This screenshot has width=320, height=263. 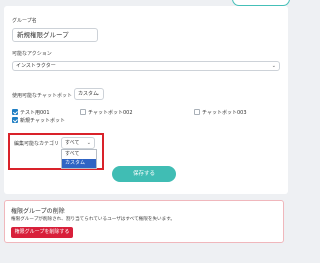 I want to click on action-label: 可能なアクション, so click(x=32, y=54).